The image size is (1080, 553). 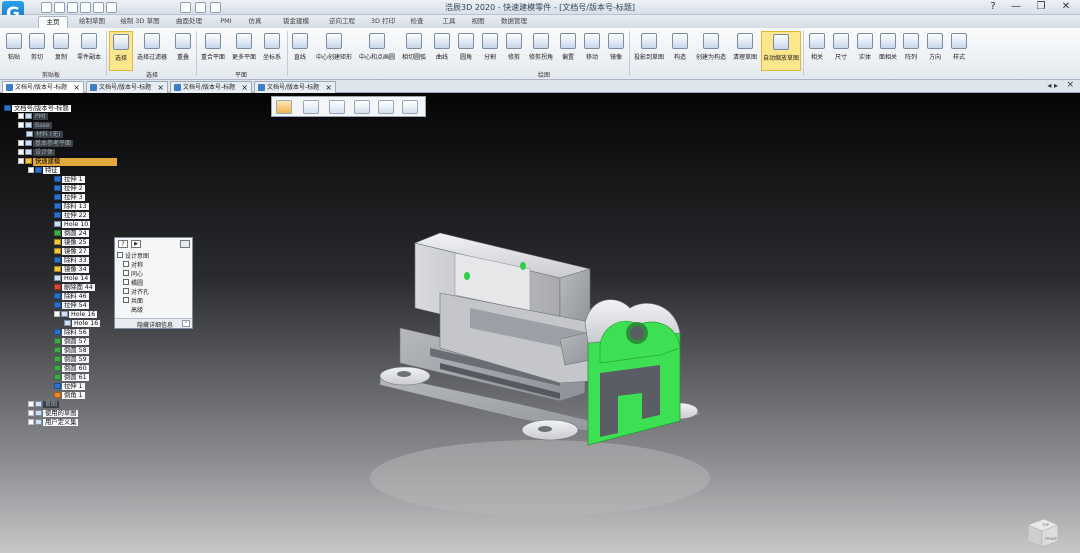 What do you see at coordinates (680, 51) in the screenshot?
I see `construction-button: 构造` at bounding box center [680, 51].